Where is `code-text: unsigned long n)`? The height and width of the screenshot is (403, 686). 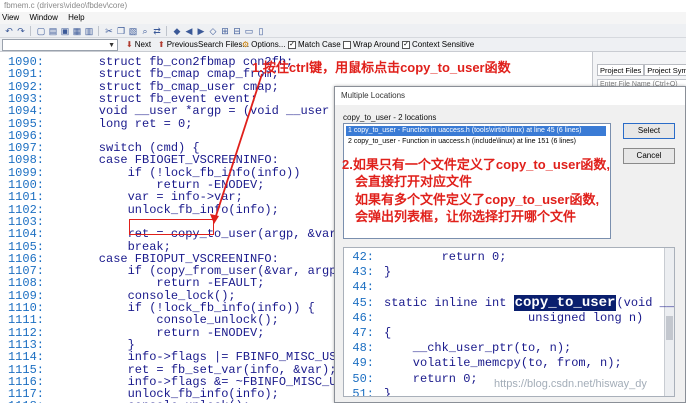
code-text: unsigned long n) is located at coordinates (514, 317).